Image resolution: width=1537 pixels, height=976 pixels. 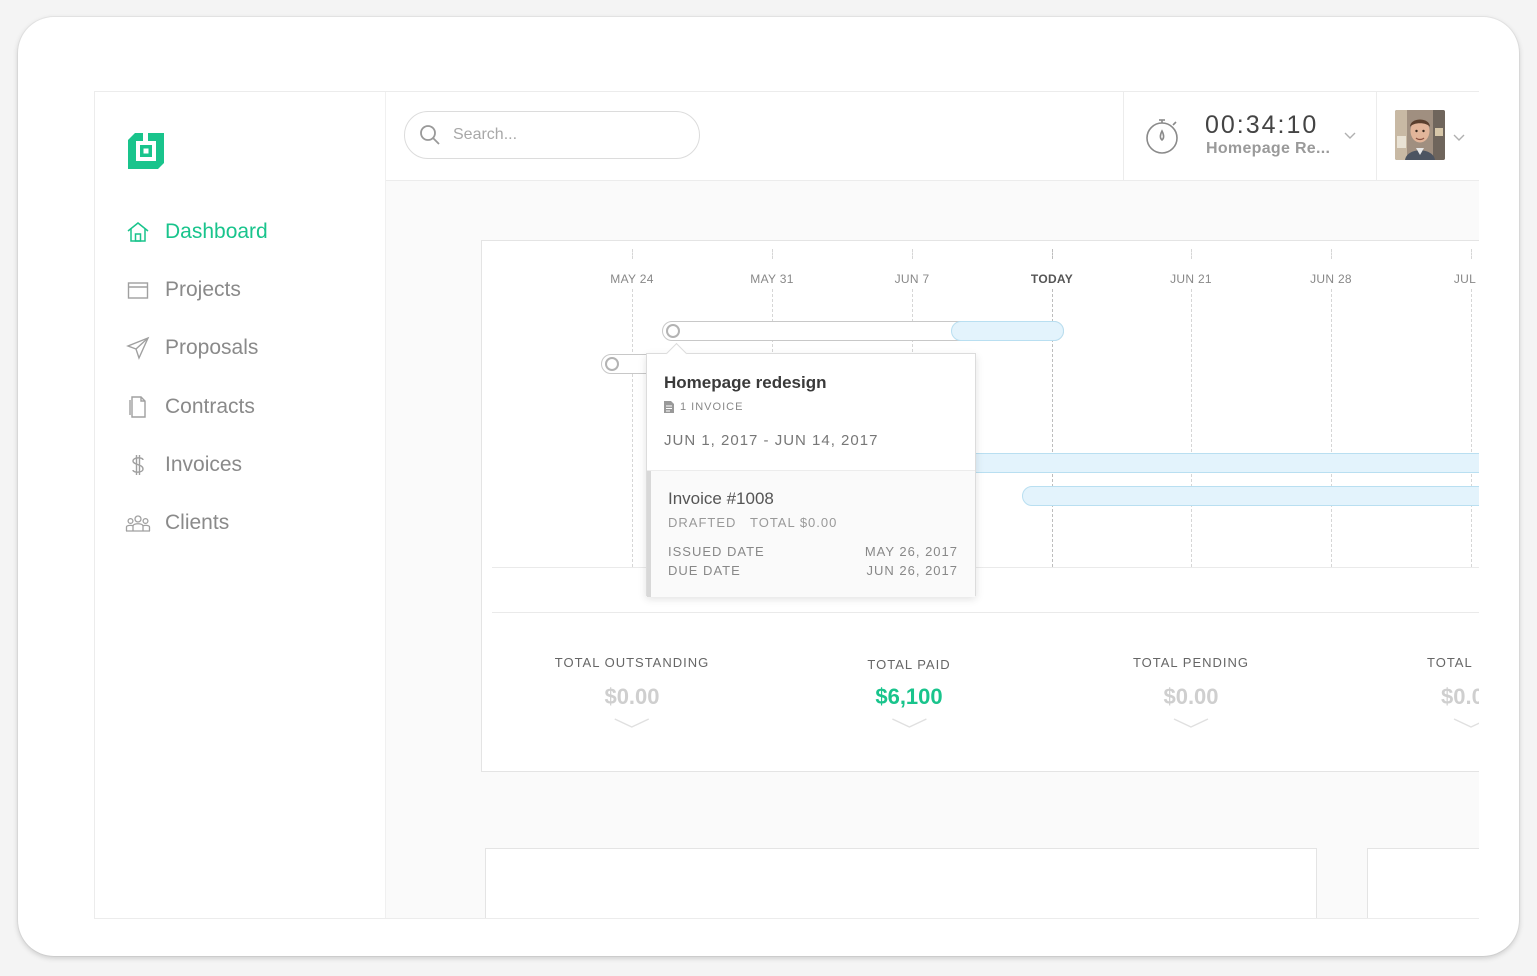 I want to click on due-label: DUE DATE, so click(x=704, y=570).